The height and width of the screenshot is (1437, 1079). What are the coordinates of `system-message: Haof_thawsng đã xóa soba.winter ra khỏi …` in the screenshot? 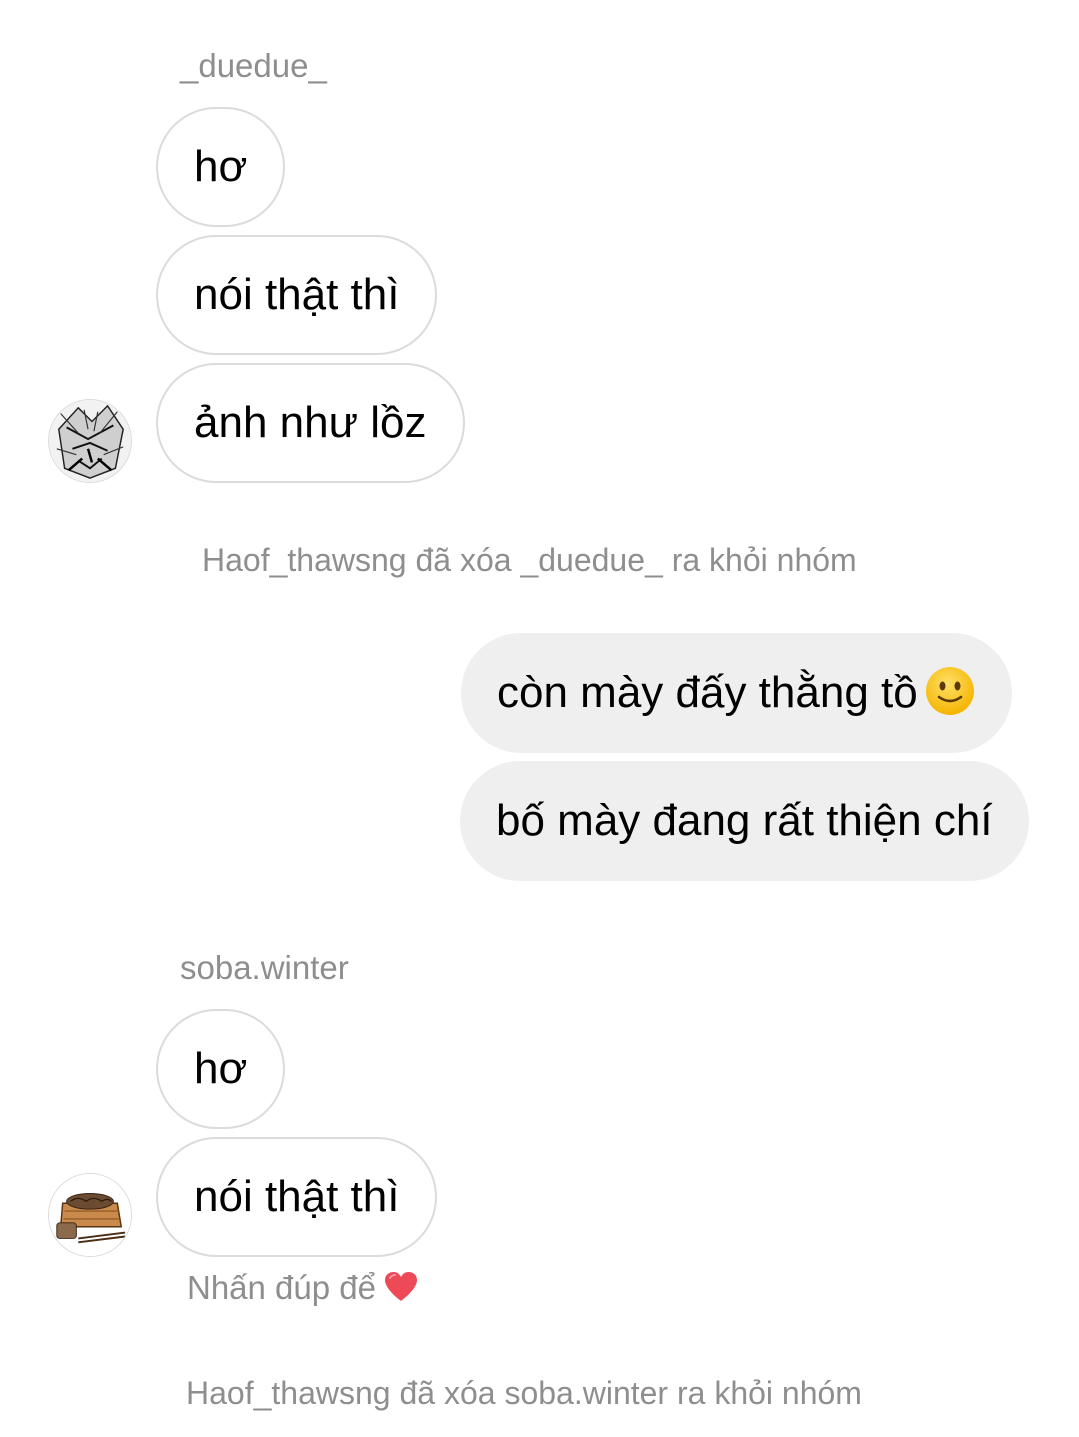 It's located at (524, 1393).